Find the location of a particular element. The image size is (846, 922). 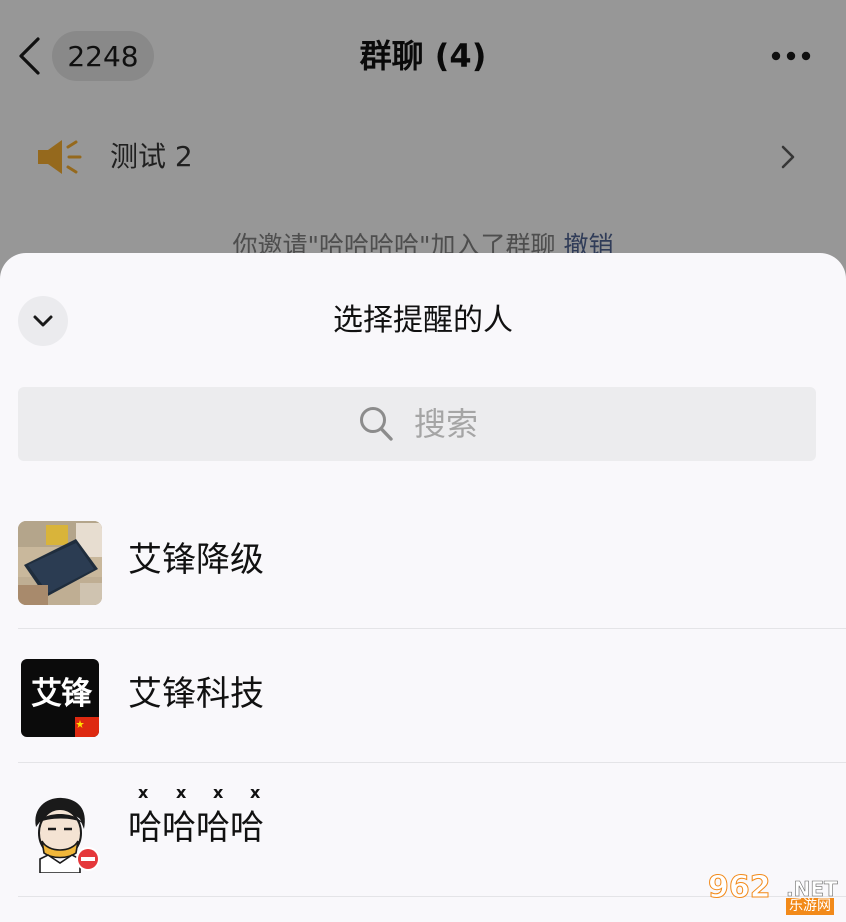

search-input: 搜索 is located at coordinates (417, 424).